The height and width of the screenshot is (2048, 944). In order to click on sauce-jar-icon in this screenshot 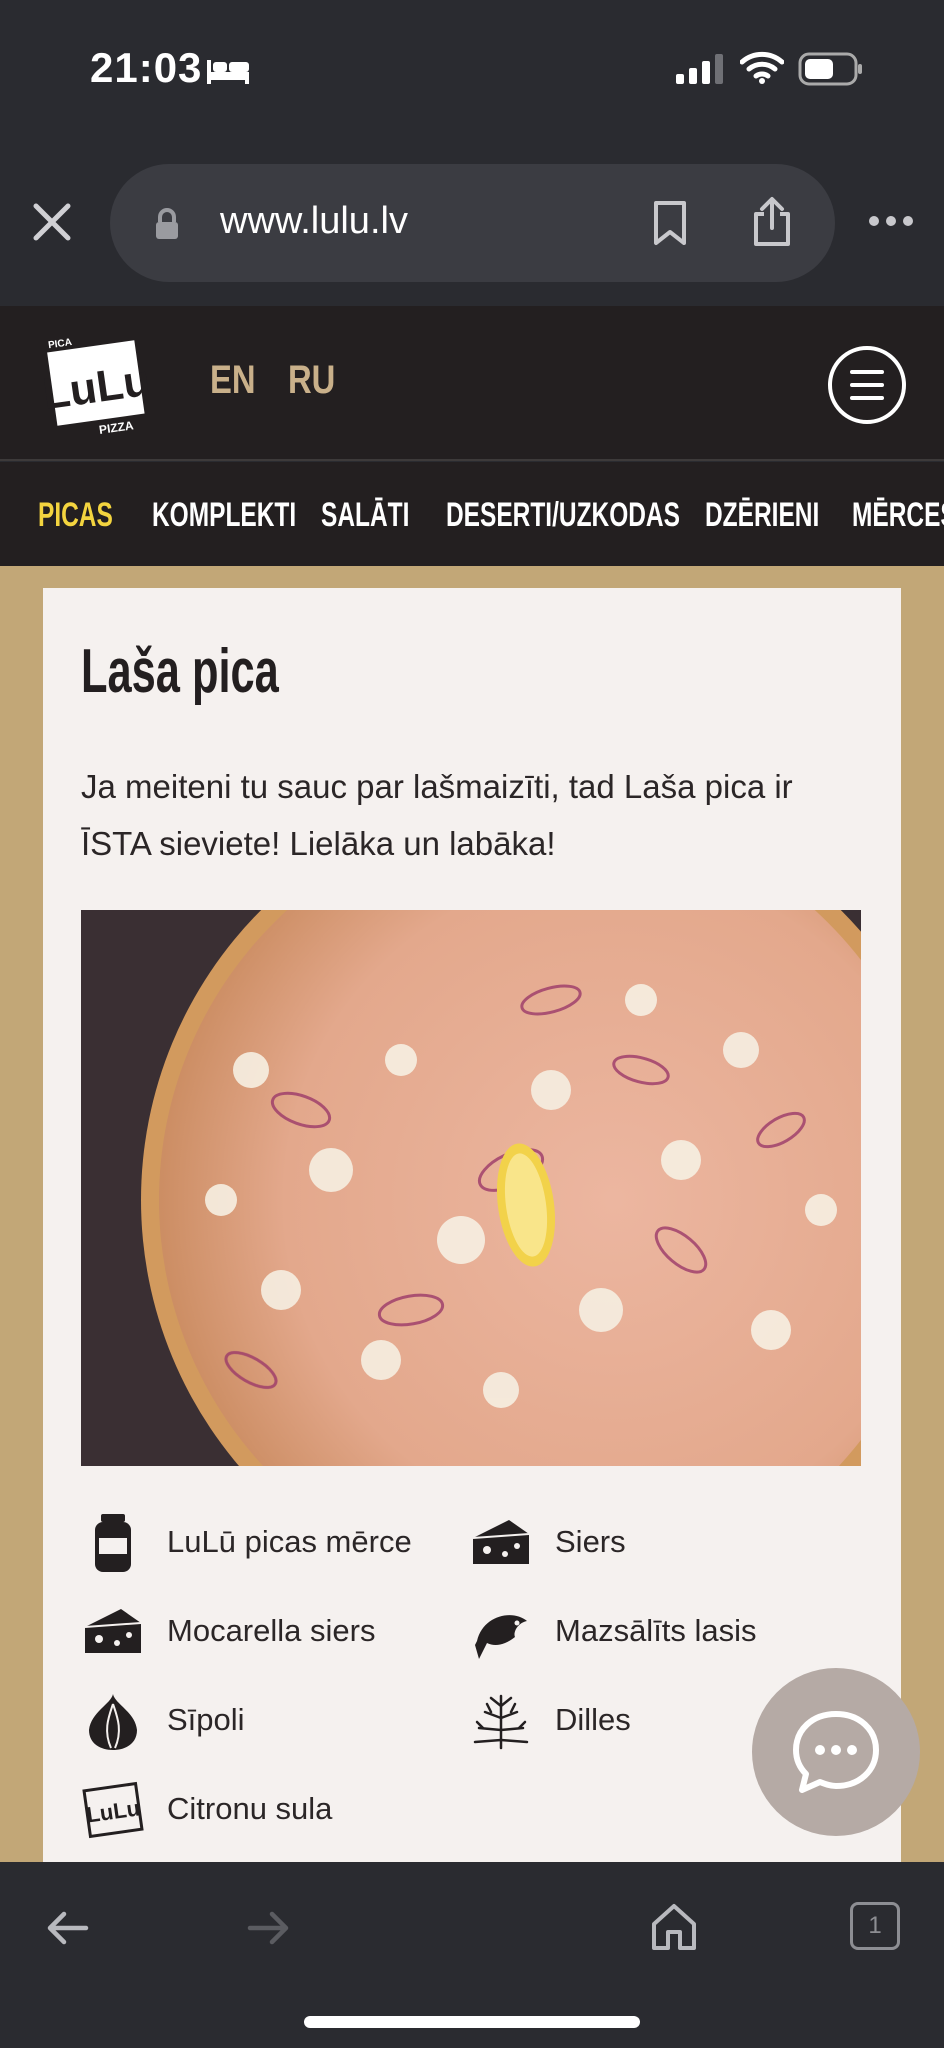, I will do `click(113, 1543)`.